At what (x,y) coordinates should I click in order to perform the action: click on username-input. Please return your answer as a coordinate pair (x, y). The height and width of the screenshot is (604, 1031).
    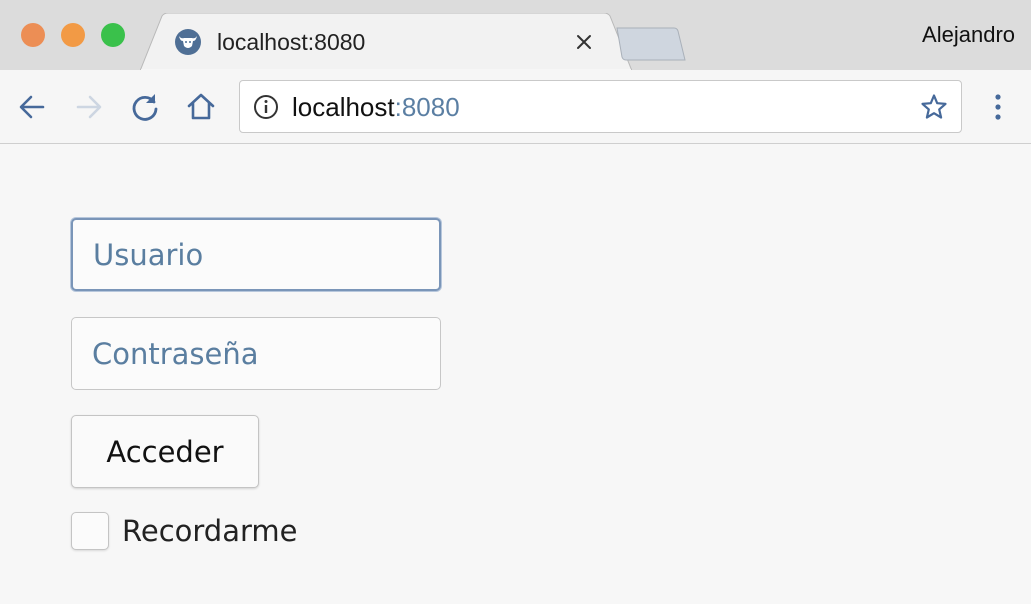
    Looking at the image, I should click on (256, 254).